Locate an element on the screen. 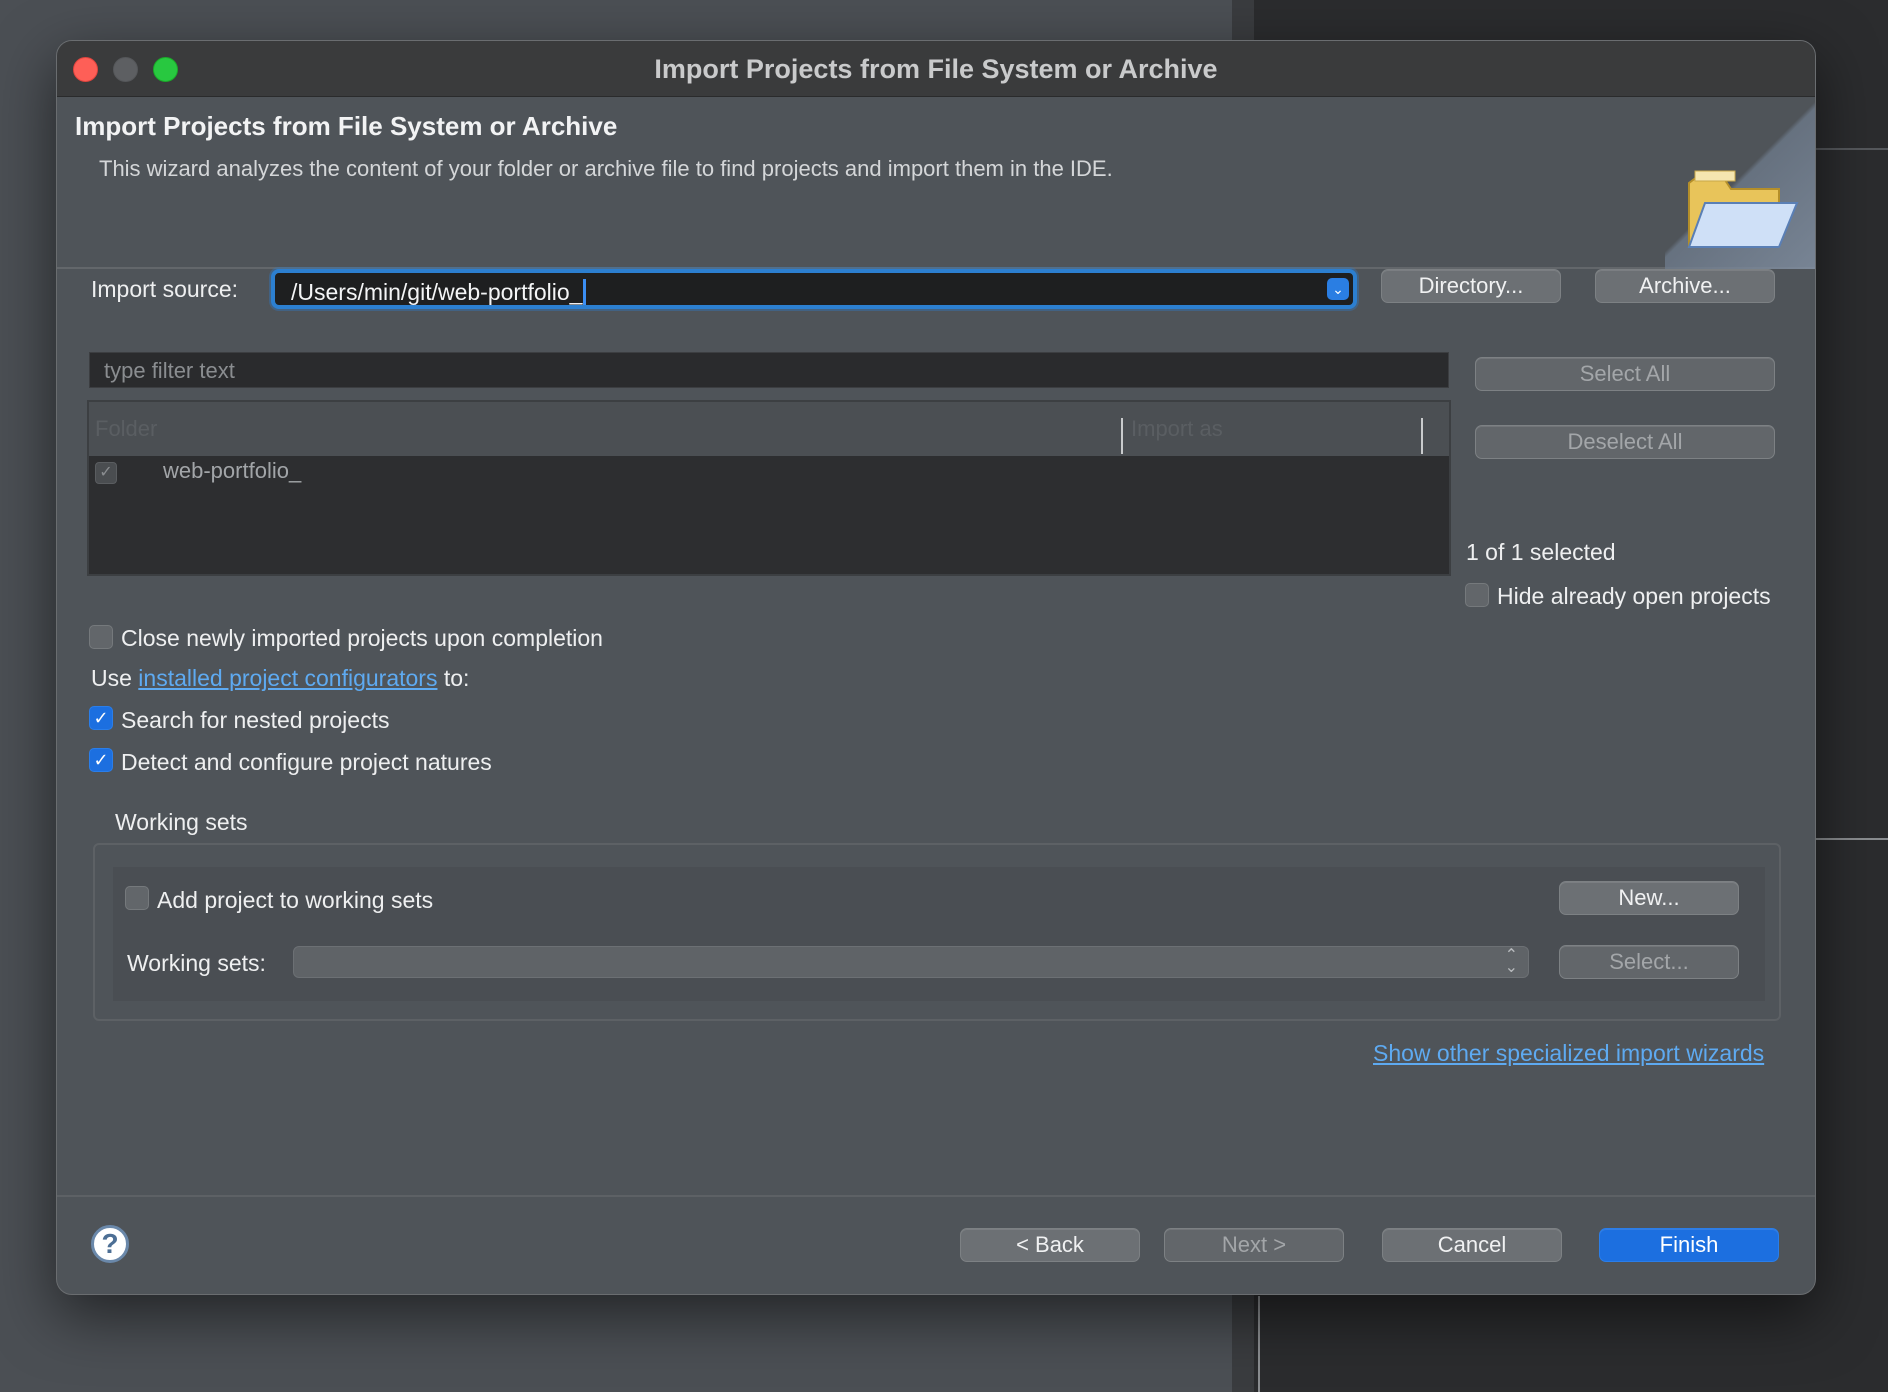 The width and height of the screenshot is (1888, 1392). filter-placeholder: type filter text is located at coordinates (169, 370).